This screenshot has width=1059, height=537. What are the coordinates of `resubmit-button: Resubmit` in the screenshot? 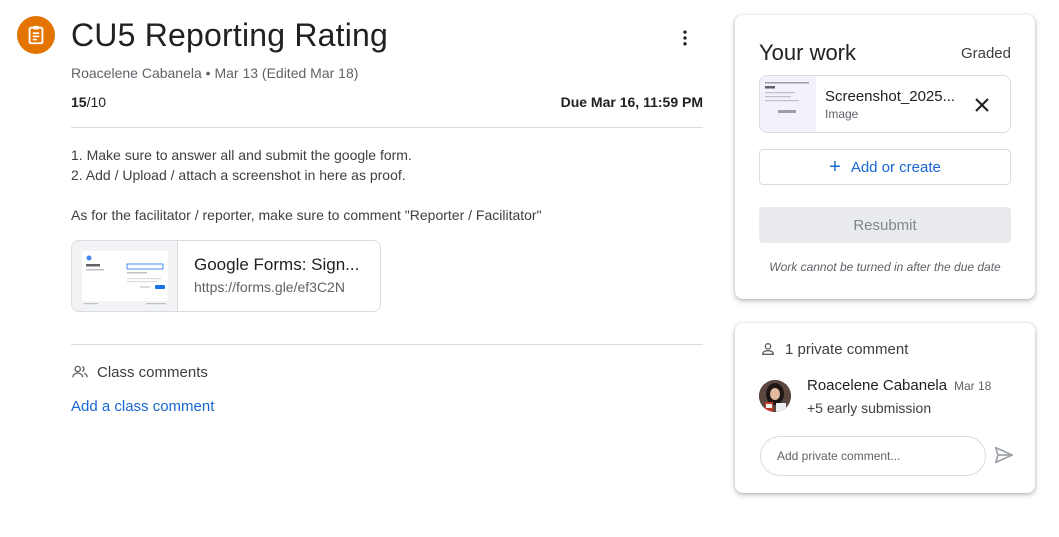 It's located at (885, 225).